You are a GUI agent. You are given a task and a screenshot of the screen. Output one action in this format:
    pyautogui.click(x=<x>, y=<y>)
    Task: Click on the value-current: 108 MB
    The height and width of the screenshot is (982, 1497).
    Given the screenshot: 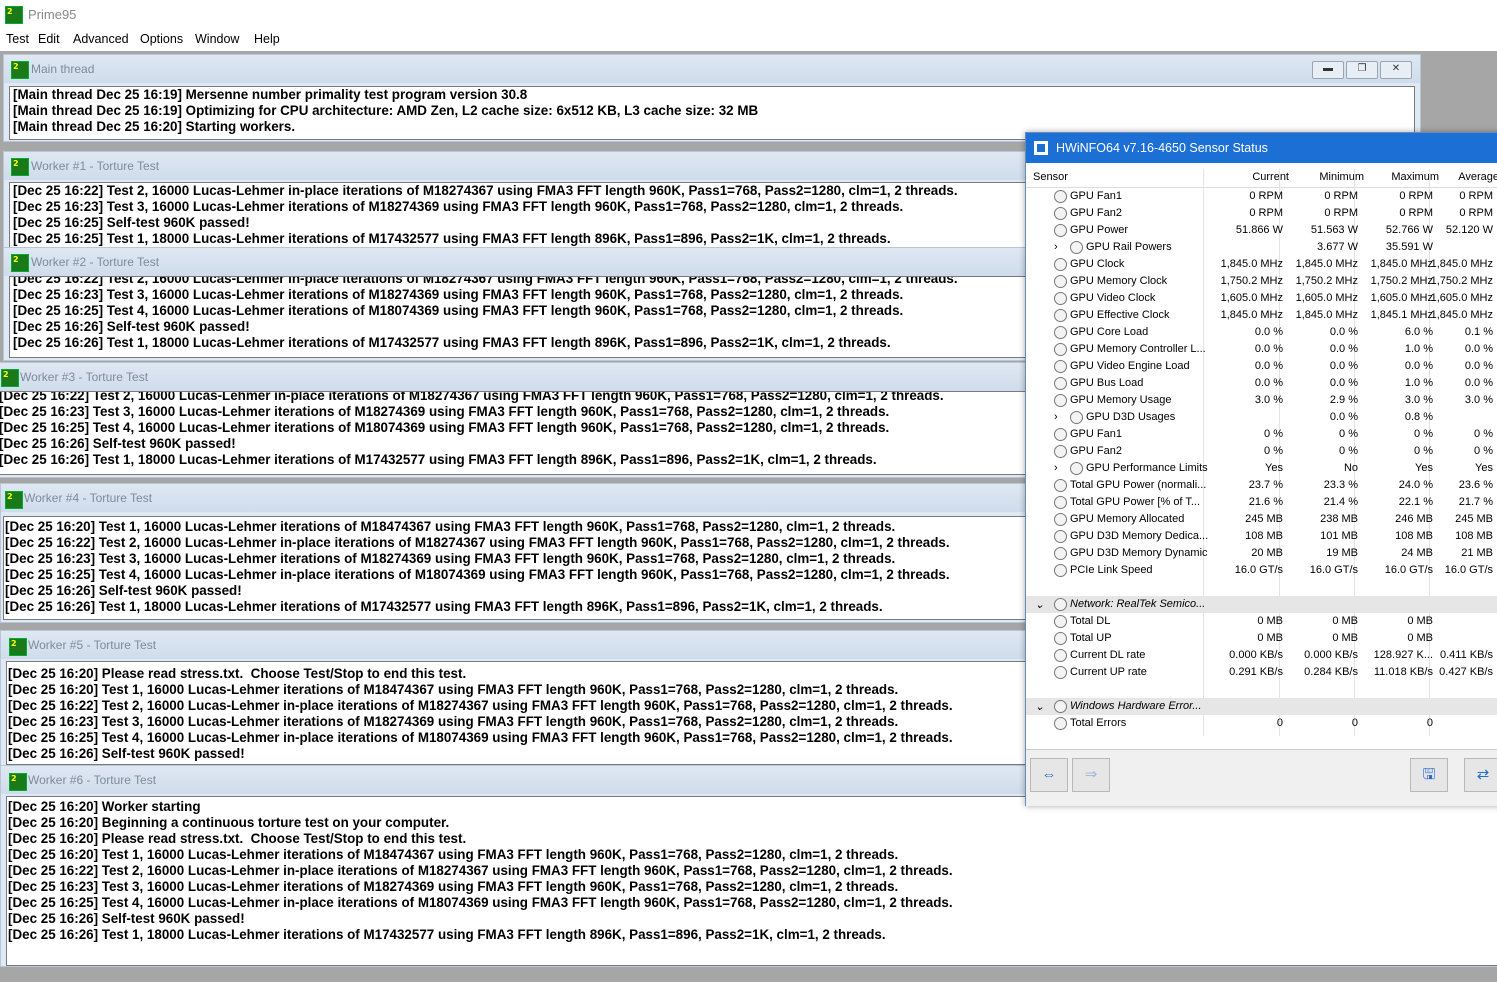 What is the action you would take?
    pyautogui.click(x=1264, y=536)
    